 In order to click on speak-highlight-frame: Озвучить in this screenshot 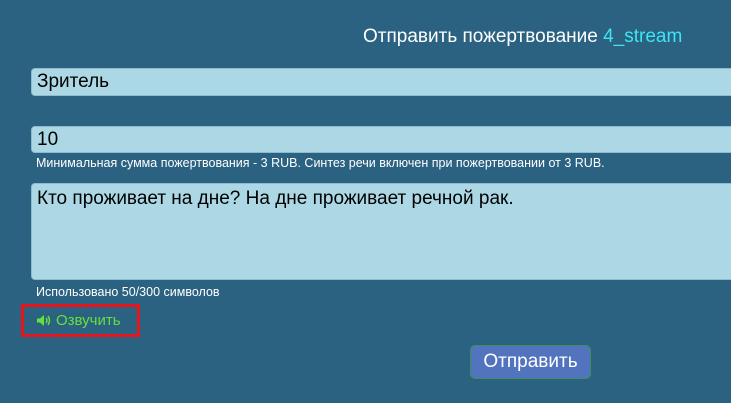, I will do `click(80, 320)`.